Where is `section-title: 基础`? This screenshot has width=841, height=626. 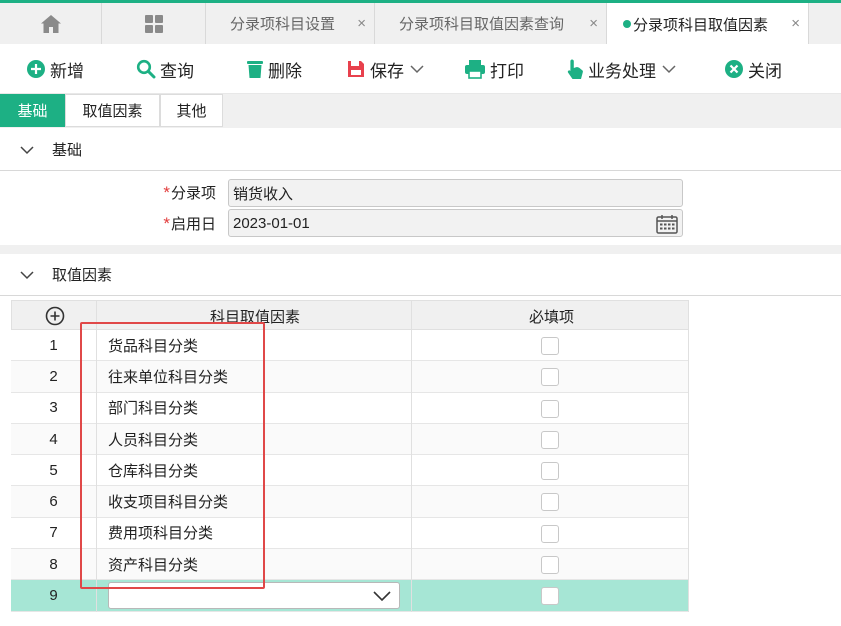
section-title: 基础 is located at coordinates (67, 150).